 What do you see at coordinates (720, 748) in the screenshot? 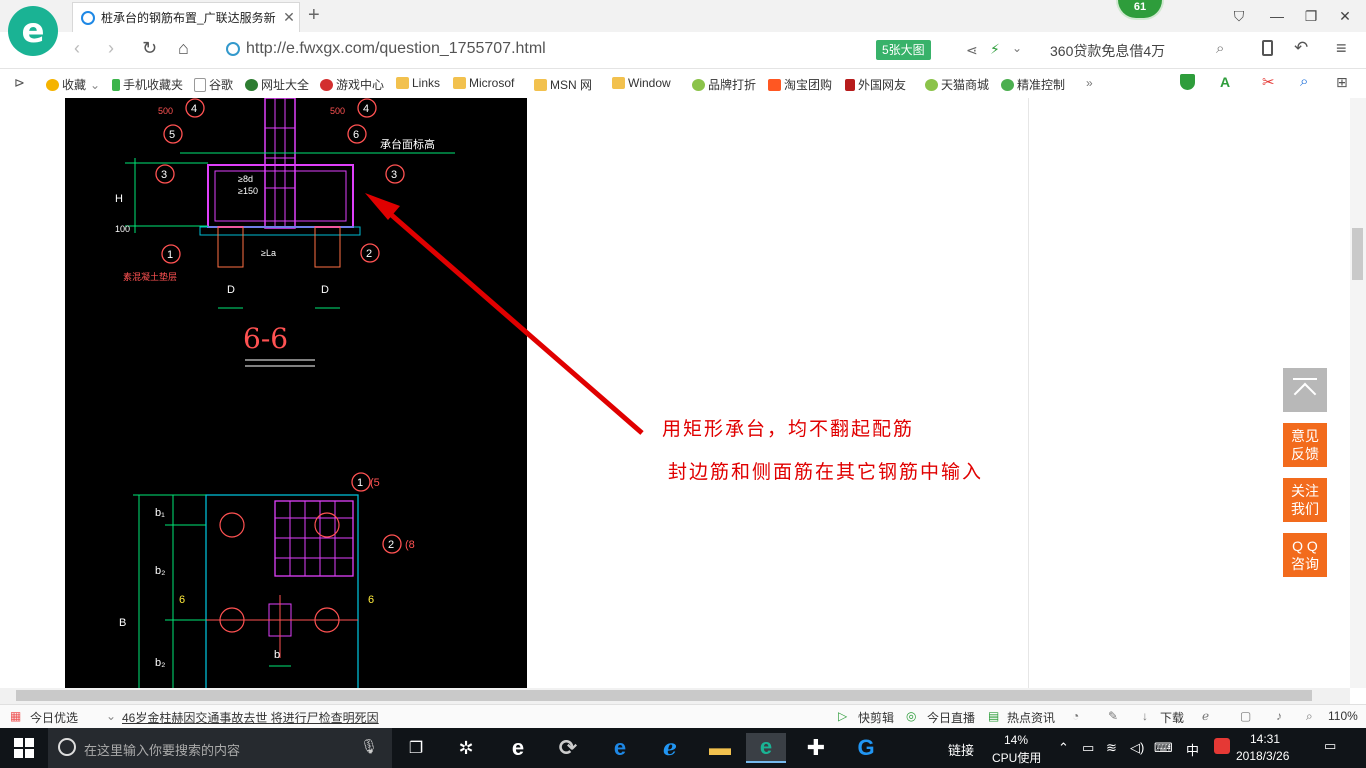
I see `file-explorer-icon: ▬` at bounding box center [720, 748].